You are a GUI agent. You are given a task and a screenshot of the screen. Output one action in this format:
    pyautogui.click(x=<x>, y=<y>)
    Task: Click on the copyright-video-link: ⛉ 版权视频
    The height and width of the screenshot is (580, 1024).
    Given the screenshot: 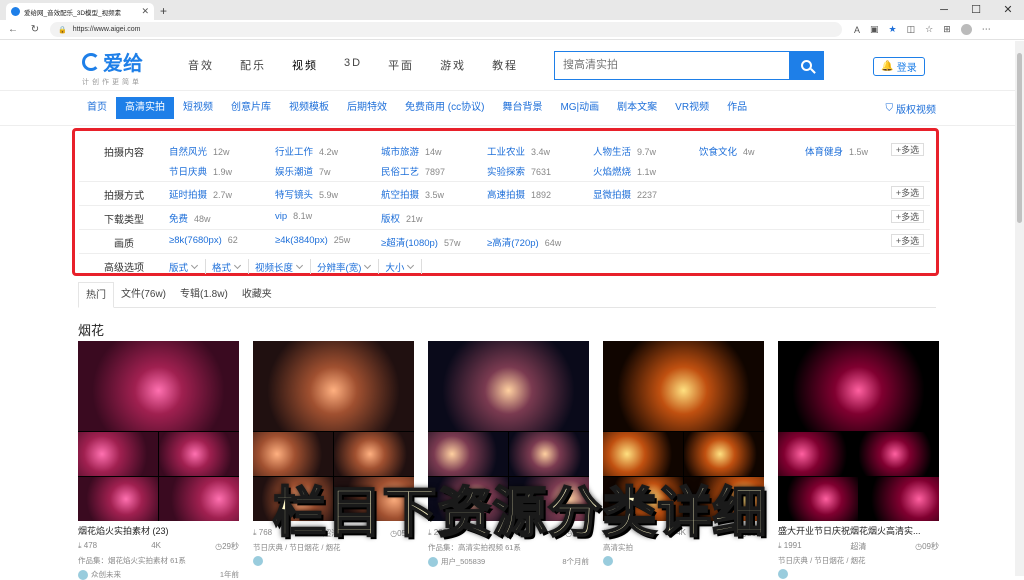 What is the action you would take?
    pyautogui.click(x=911, y=108)
    